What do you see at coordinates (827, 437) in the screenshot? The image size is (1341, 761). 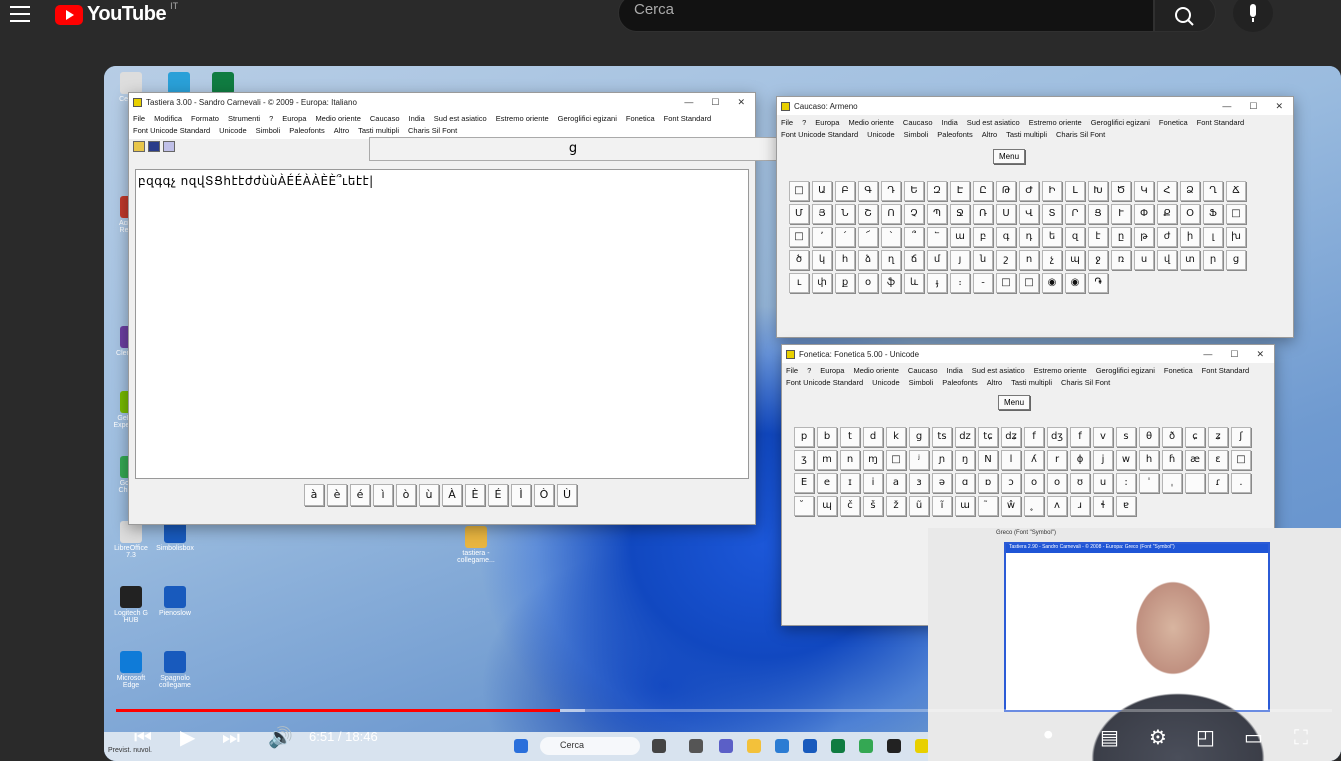 I see `char-key: b` at bounding box center [827, 437].